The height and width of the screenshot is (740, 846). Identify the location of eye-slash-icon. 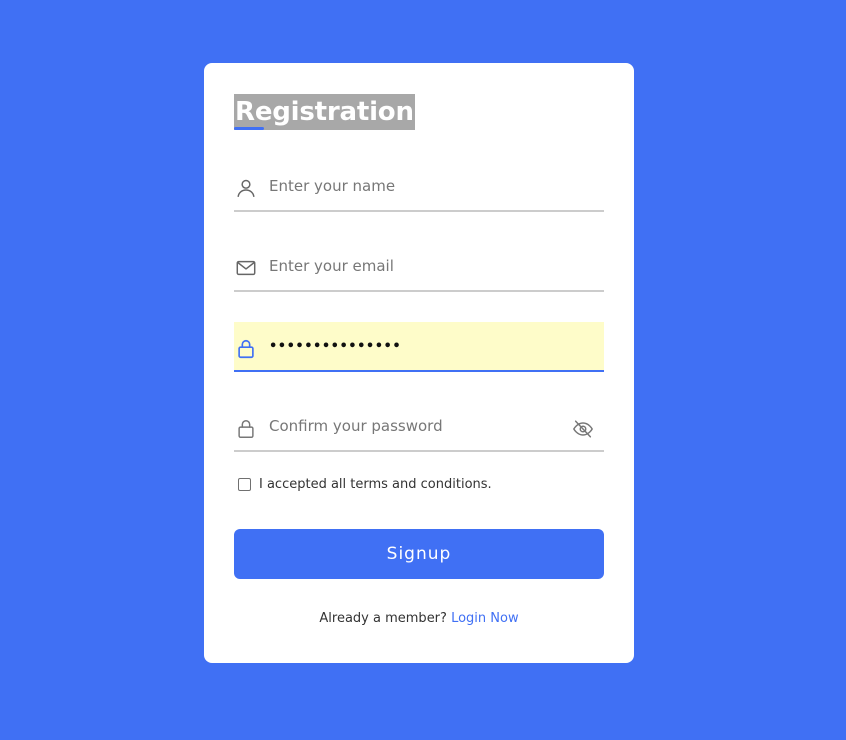
(583, 429).